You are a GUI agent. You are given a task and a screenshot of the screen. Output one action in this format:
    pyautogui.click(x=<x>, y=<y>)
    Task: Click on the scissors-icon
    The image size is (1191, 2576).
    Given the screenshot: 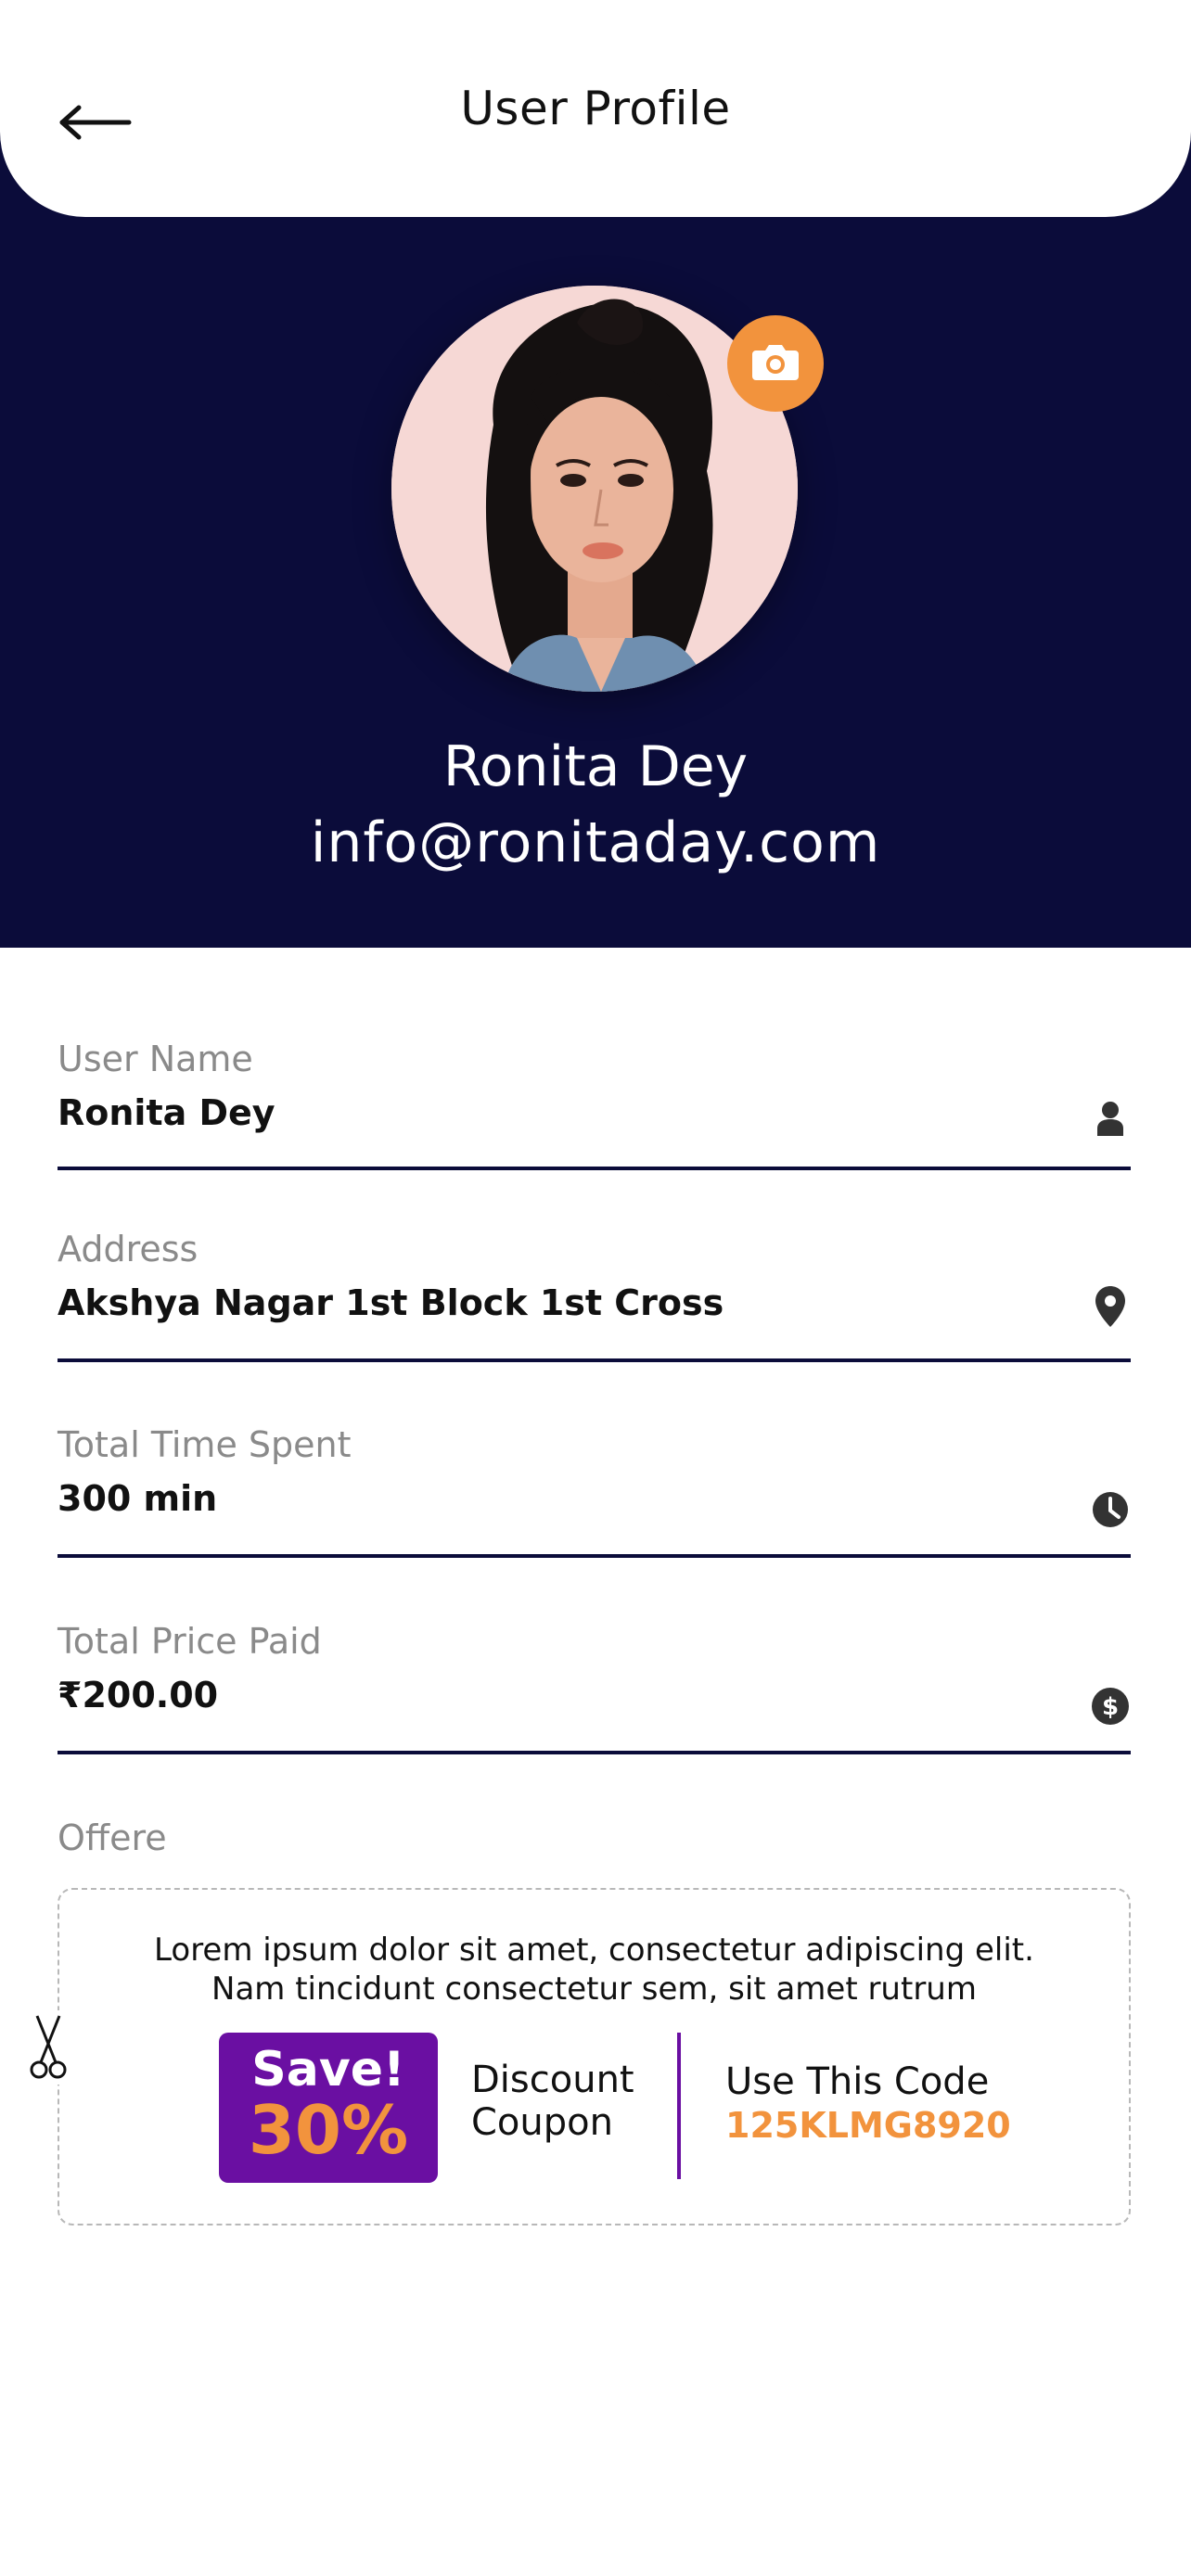 What is the action you would take?
    pyautogui.click(x=48, y=2048)
    